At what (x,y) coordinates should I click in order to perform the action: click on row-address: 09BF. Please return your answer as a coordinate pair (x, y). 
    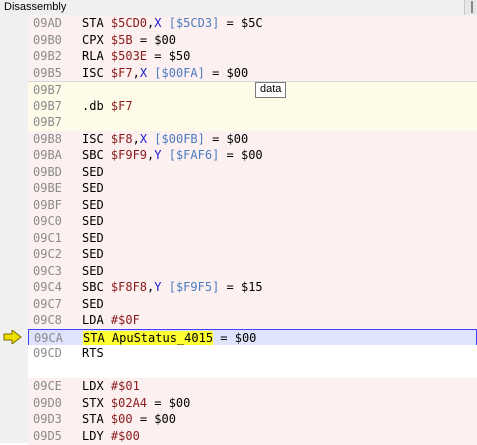
    Looking at the image, I should click on (47, 204).